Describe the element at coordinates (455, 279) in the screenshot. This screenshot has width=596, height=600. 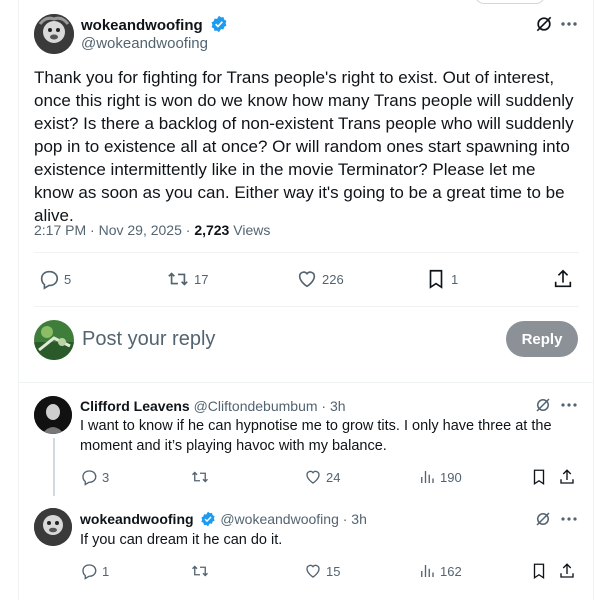
I see `bookmark-count: 1` at that location.